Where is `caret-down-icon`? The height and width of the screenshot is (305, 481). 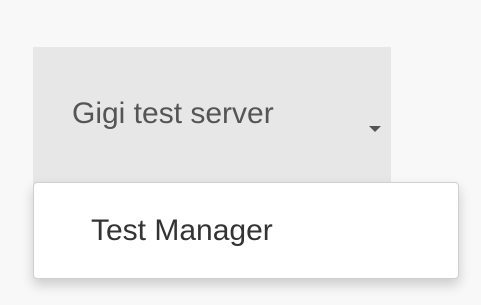
caret-down-icon is located at coordinates (375, 129).